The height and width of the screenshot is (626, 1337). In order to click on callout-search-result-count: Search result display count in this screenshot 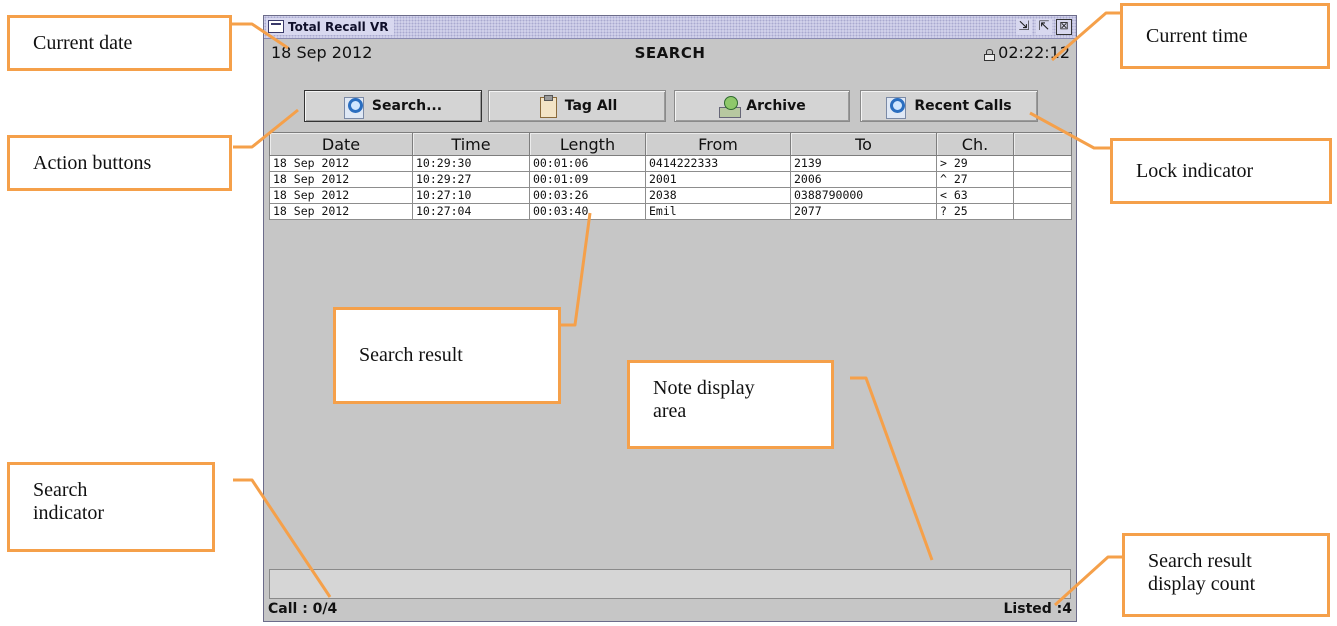, I will do `click(1226, 575)`.